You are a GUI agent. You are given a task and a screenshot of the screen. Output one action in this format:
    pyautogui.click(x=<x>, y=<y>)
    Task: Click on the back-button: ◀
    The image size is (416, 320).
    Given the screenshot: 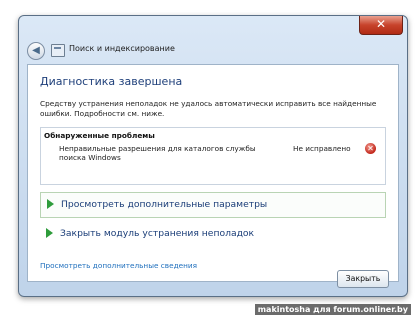 What is the action you would take?
    pyautogui.click(x=36, y=51)
    